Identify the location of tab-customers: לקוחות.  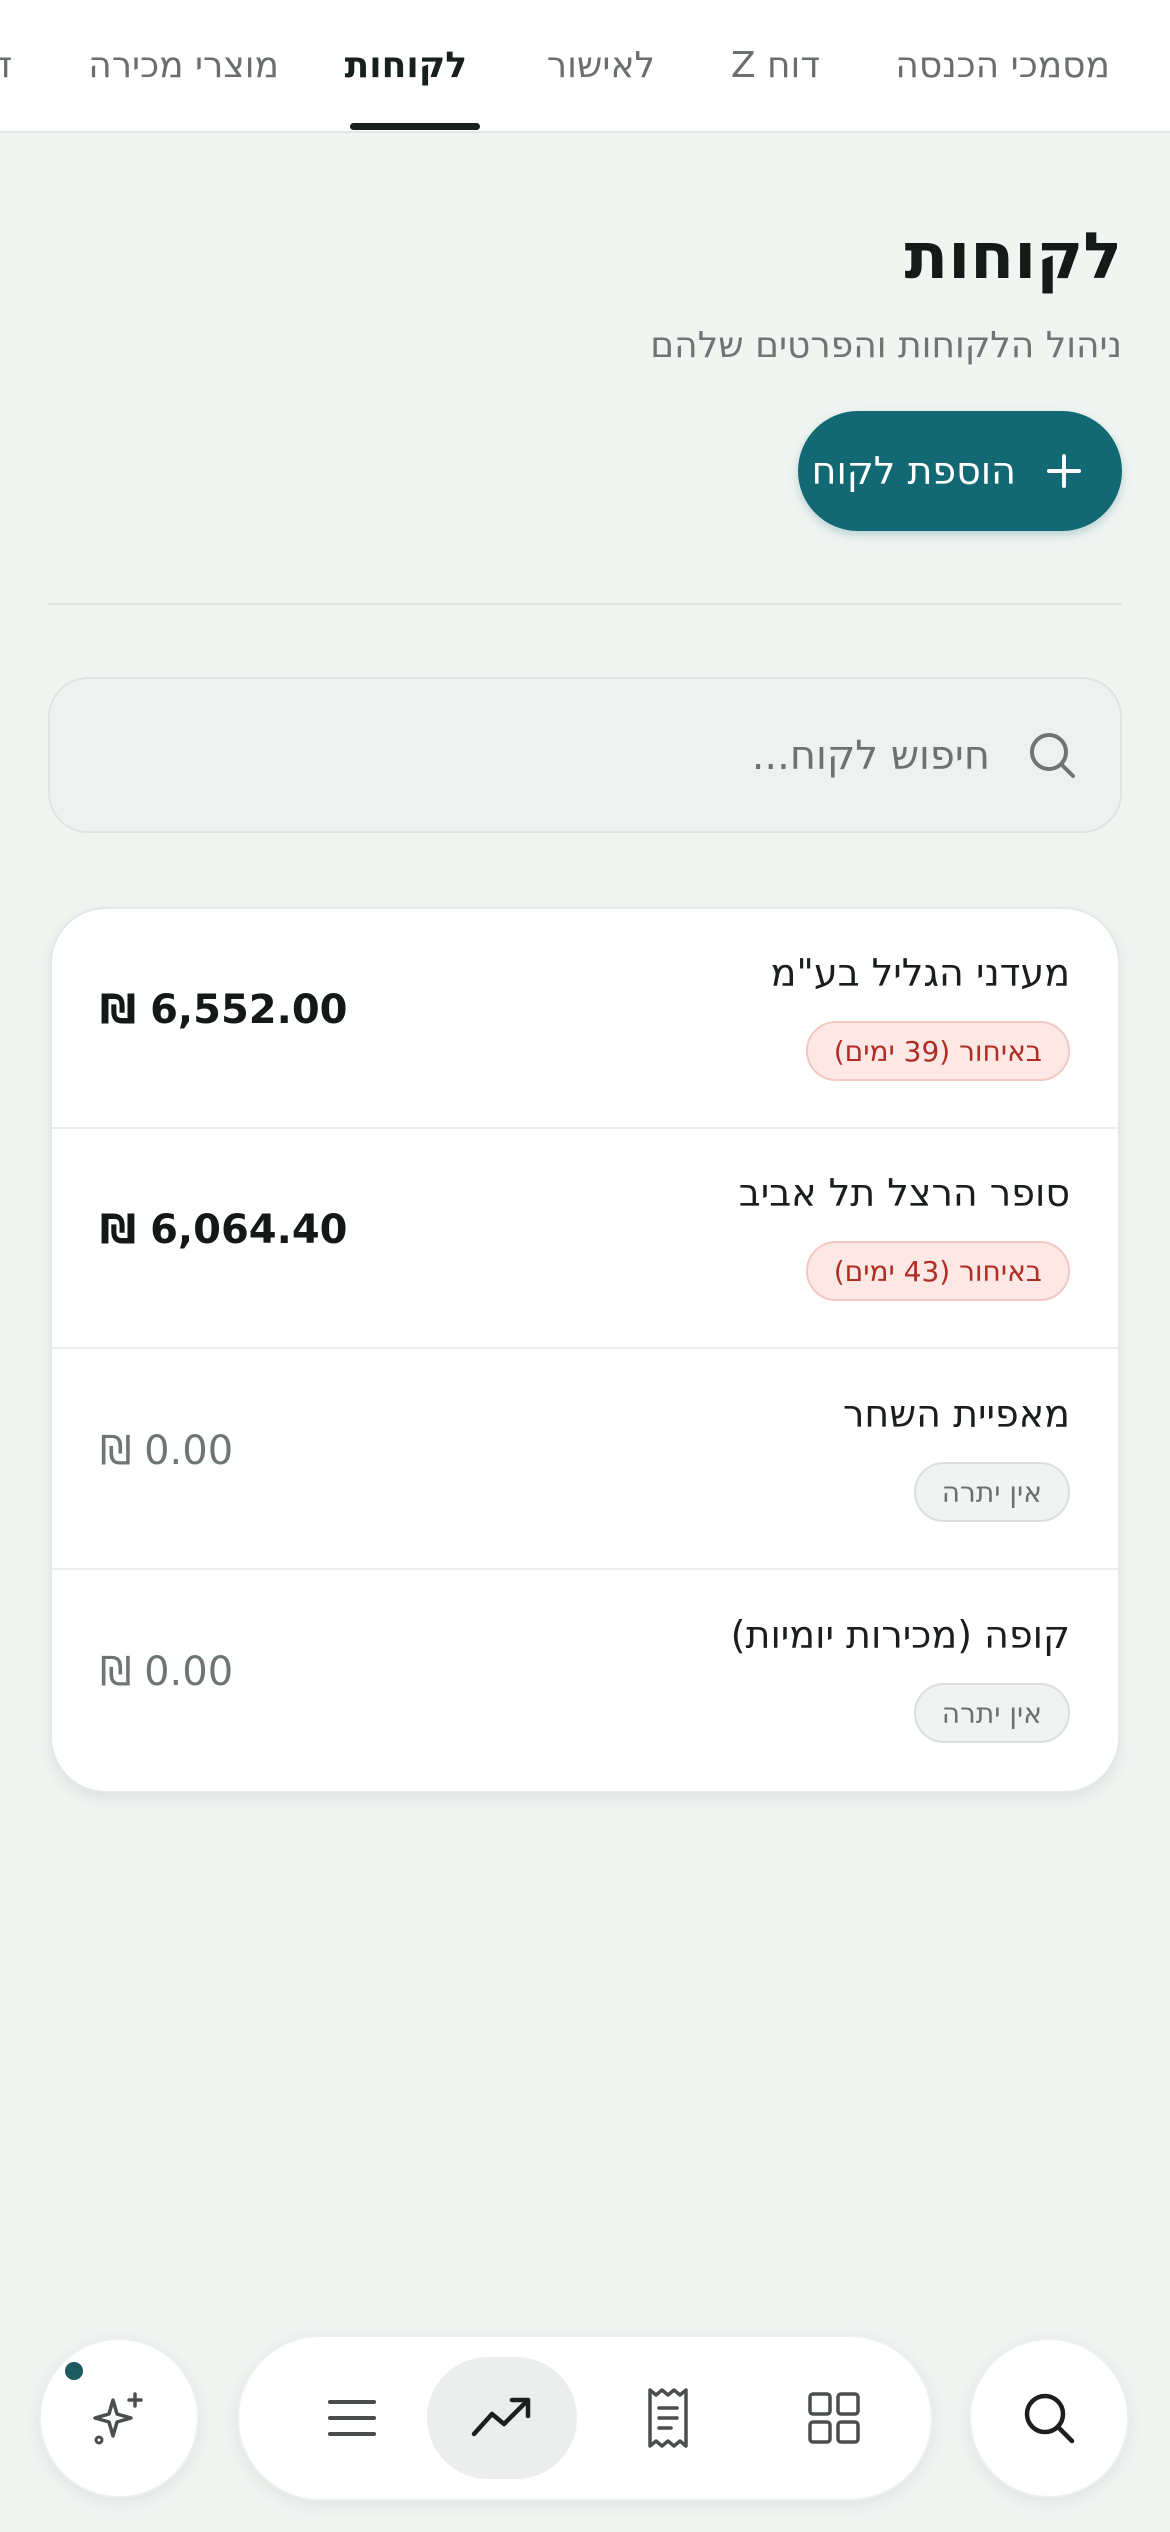
(406, 65).